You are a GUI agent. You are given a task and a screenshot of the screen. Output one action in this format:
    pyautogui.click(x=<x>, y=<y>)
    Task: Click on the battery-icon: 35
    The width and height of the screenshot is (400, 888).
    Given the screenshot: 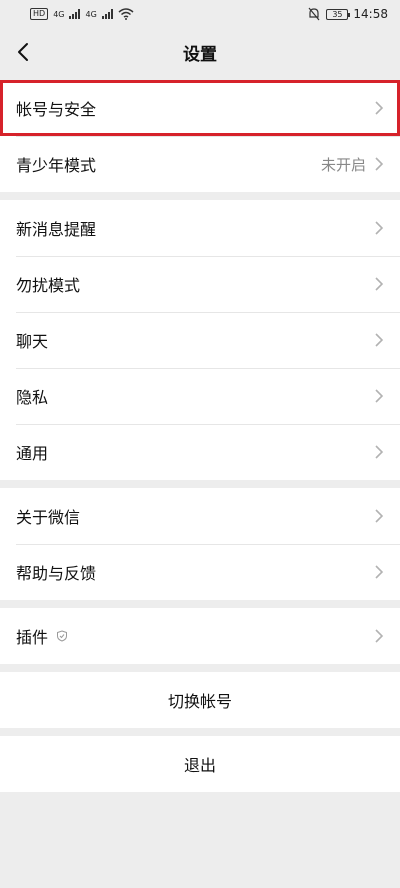 What is the action you would take?
    pyautogui.click(x=338, y=14)
    